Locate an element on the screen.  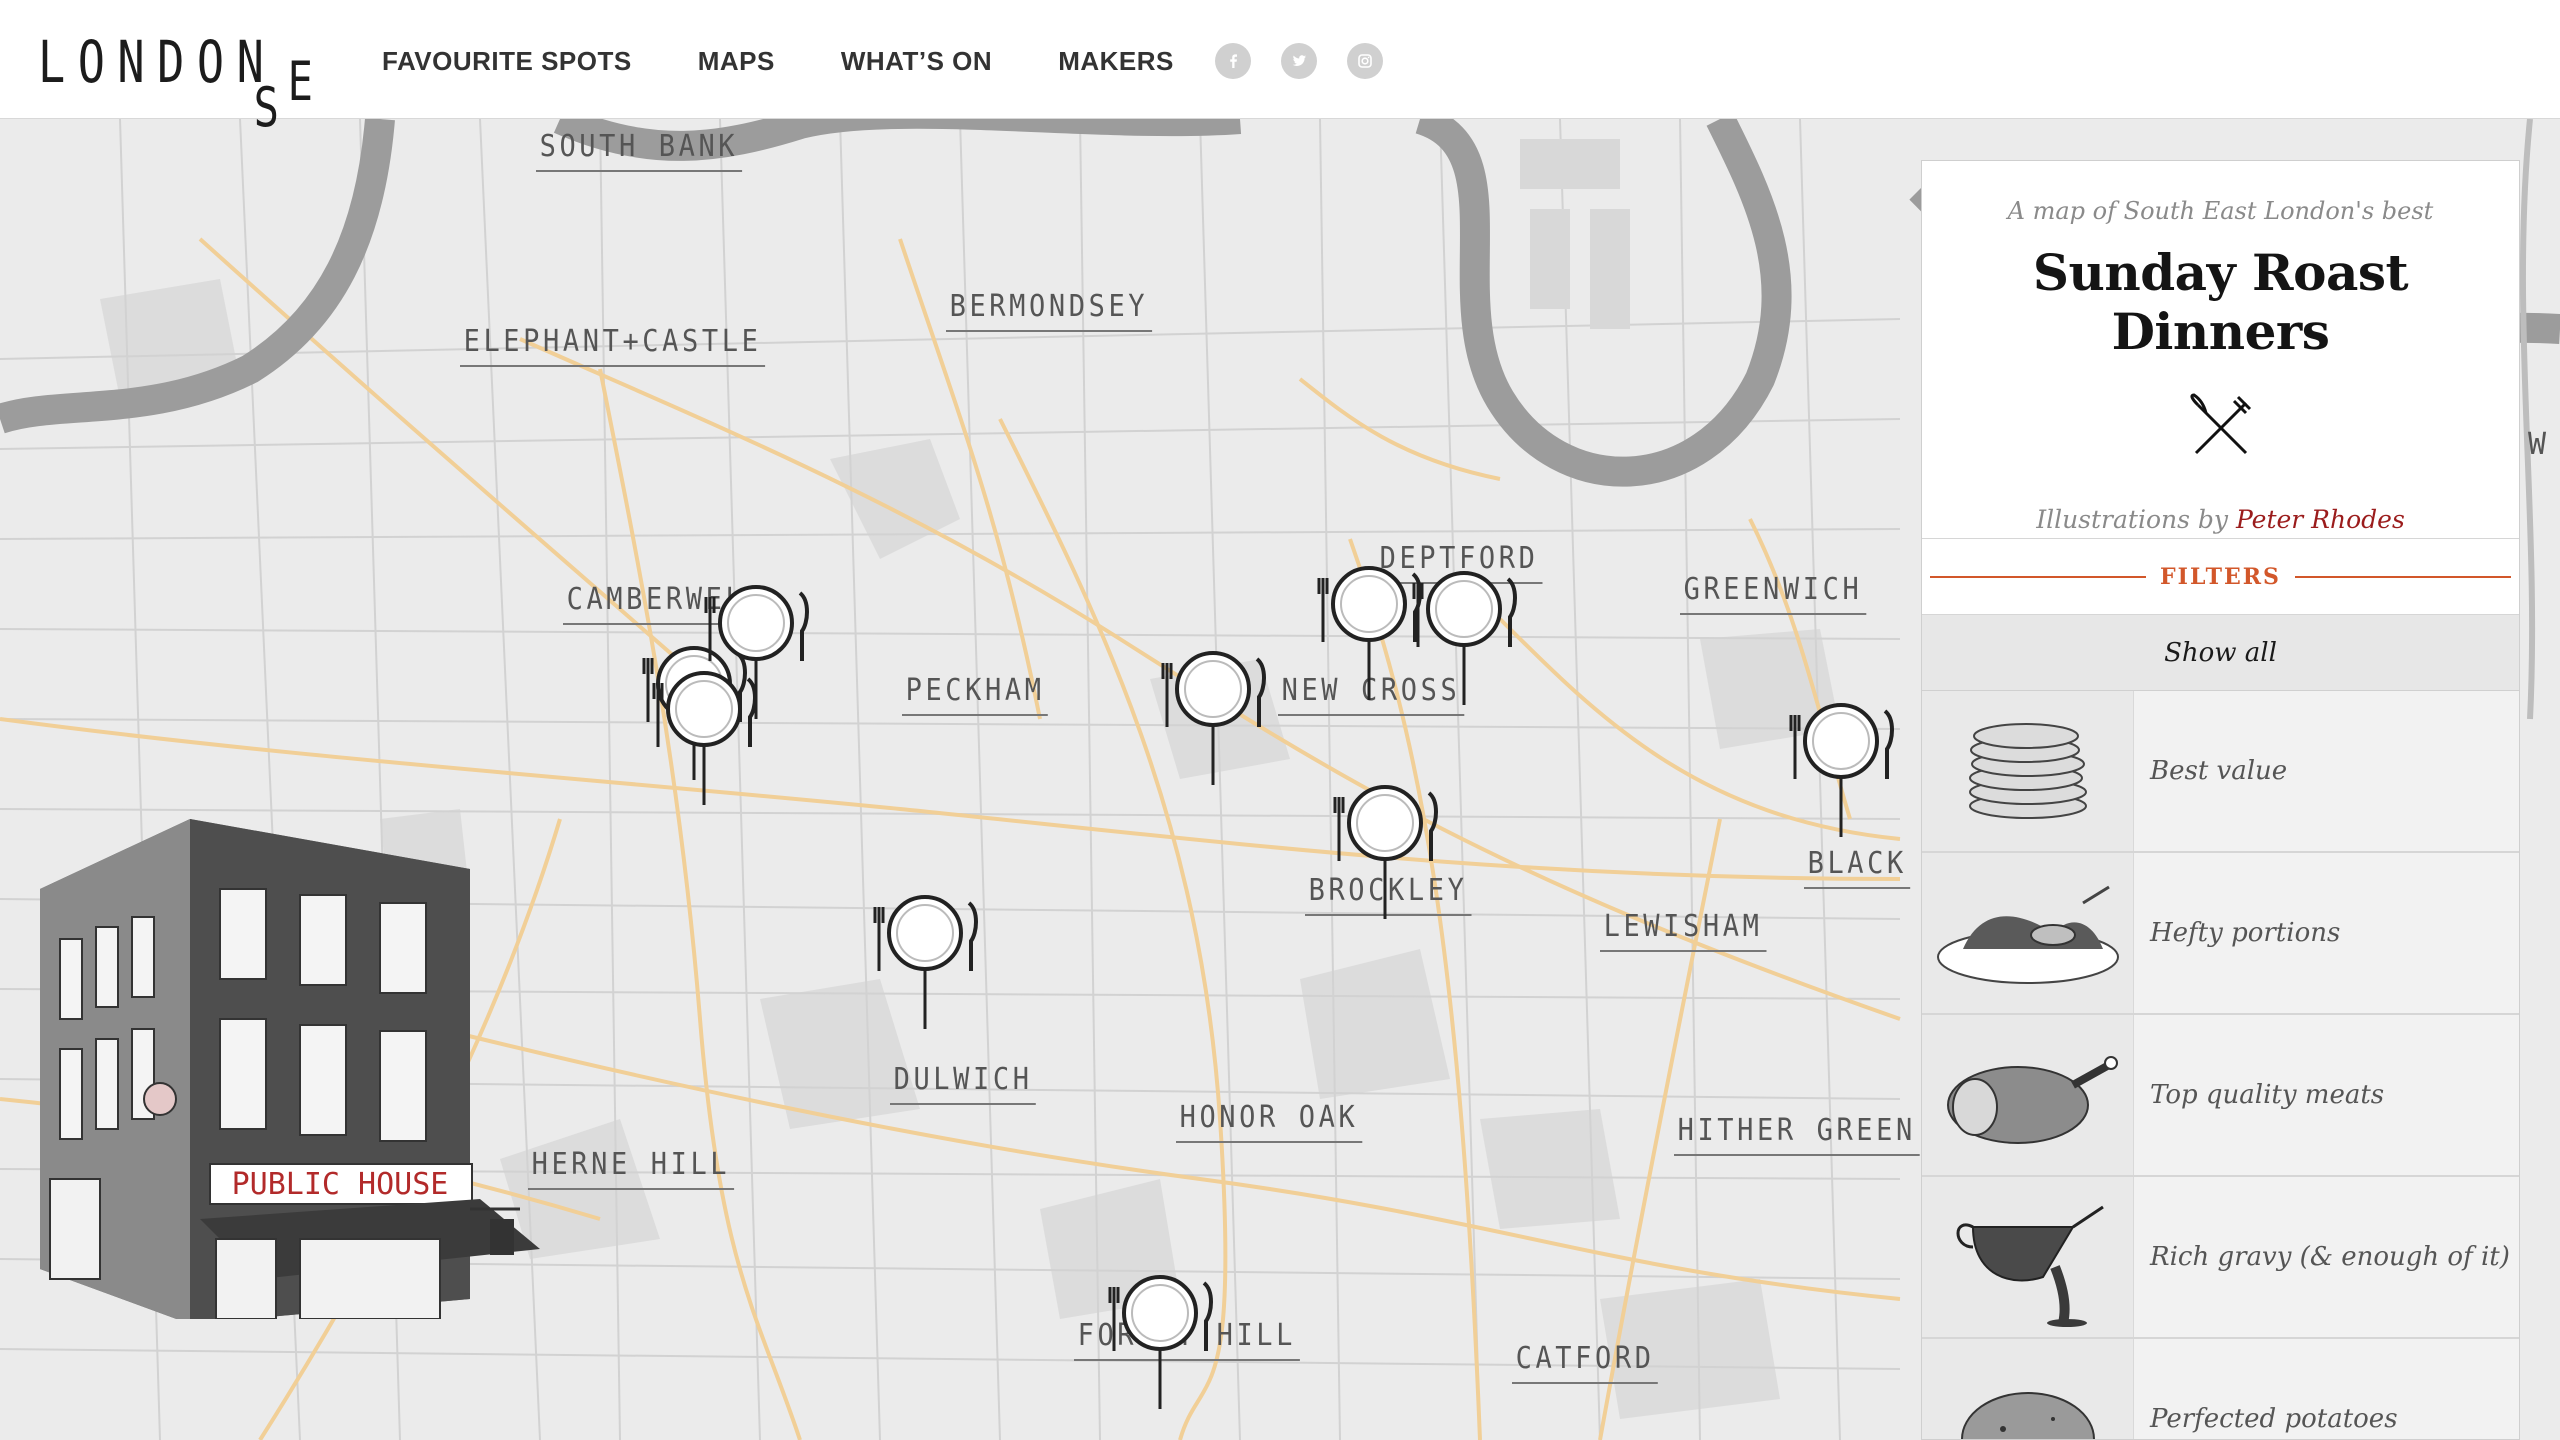
heaped-plate-icon is located at coordinates (2028, 933).